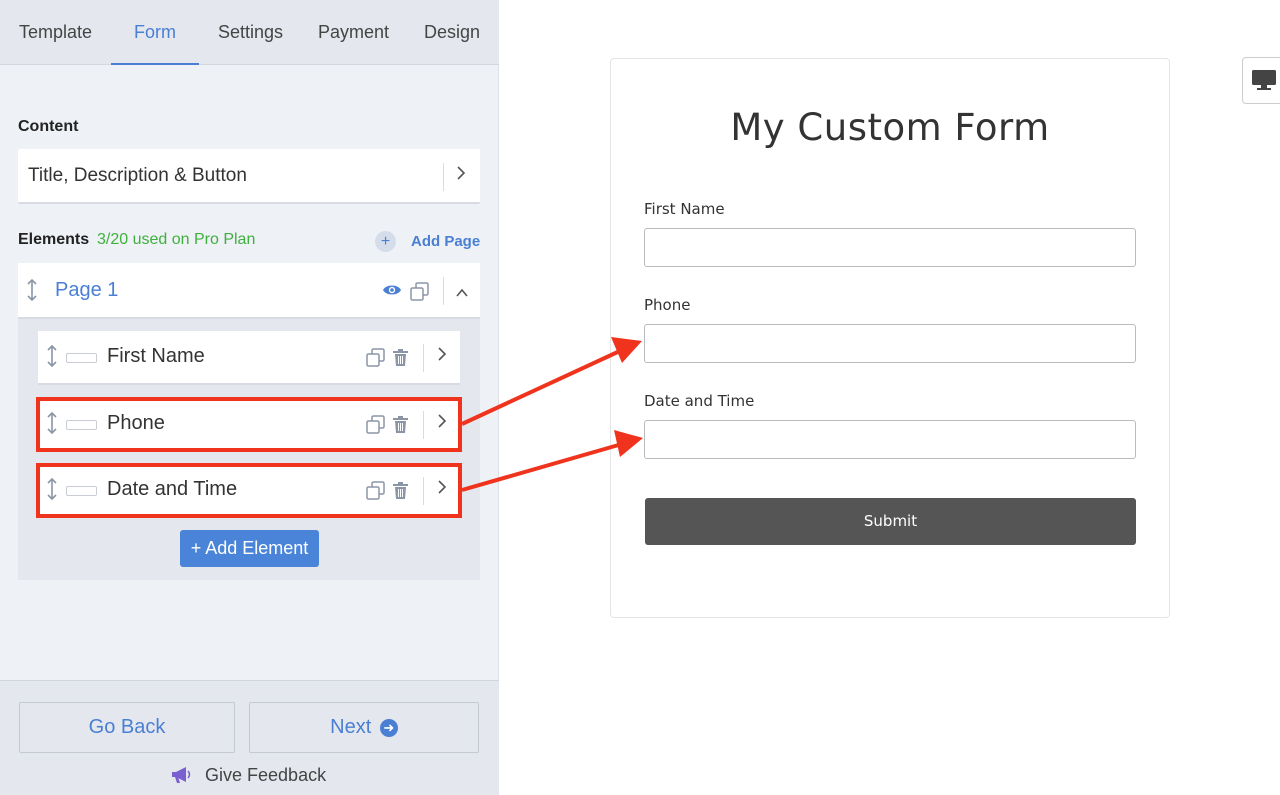 This screenshot has width=1280, height=795. What do you see at coordinates (249, 425) in the screenshot?
I see `element-row-phone: Phone` at bounding box center [249, 425].